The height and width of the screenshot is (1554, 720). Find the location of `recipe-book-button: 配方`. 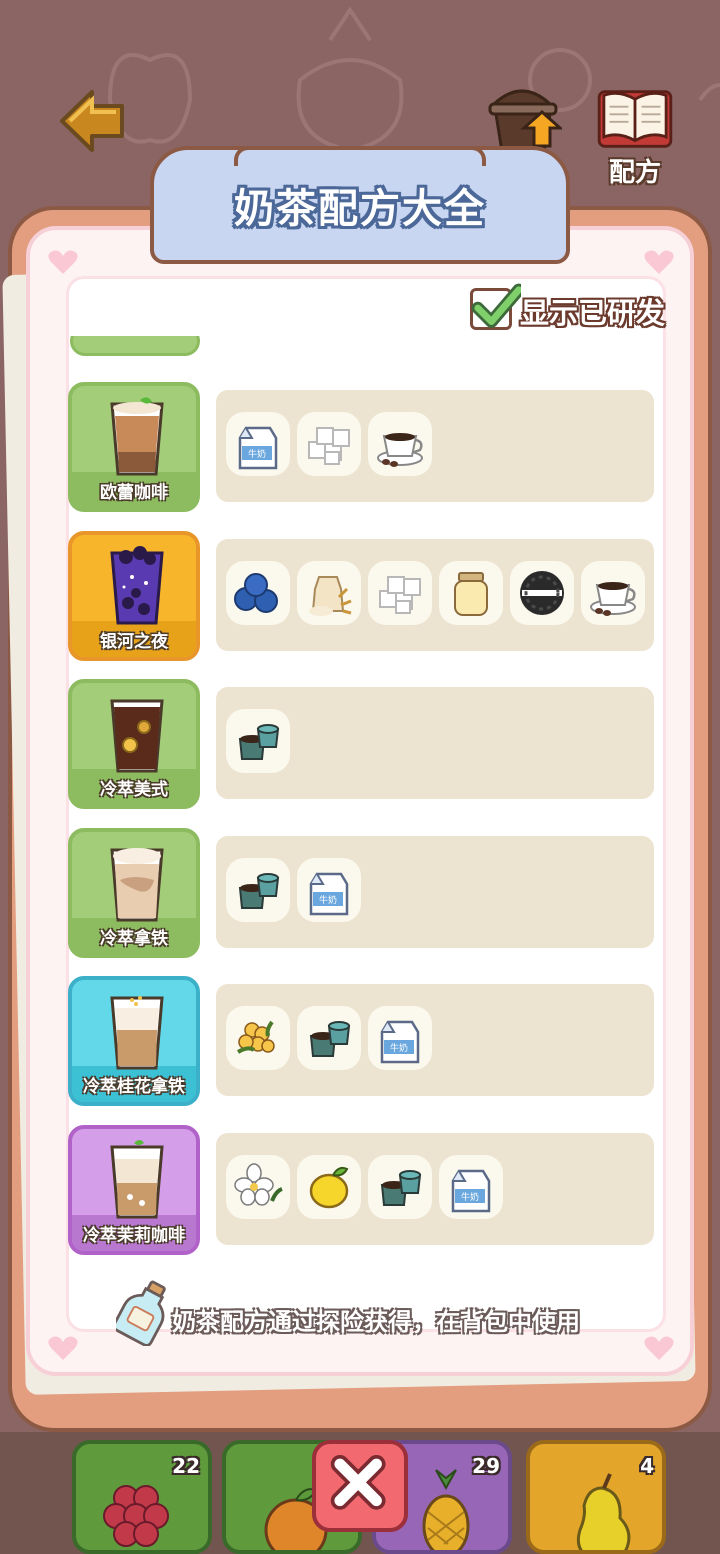

recipe-book-button: 配方 is located at coordinates (635, 137).